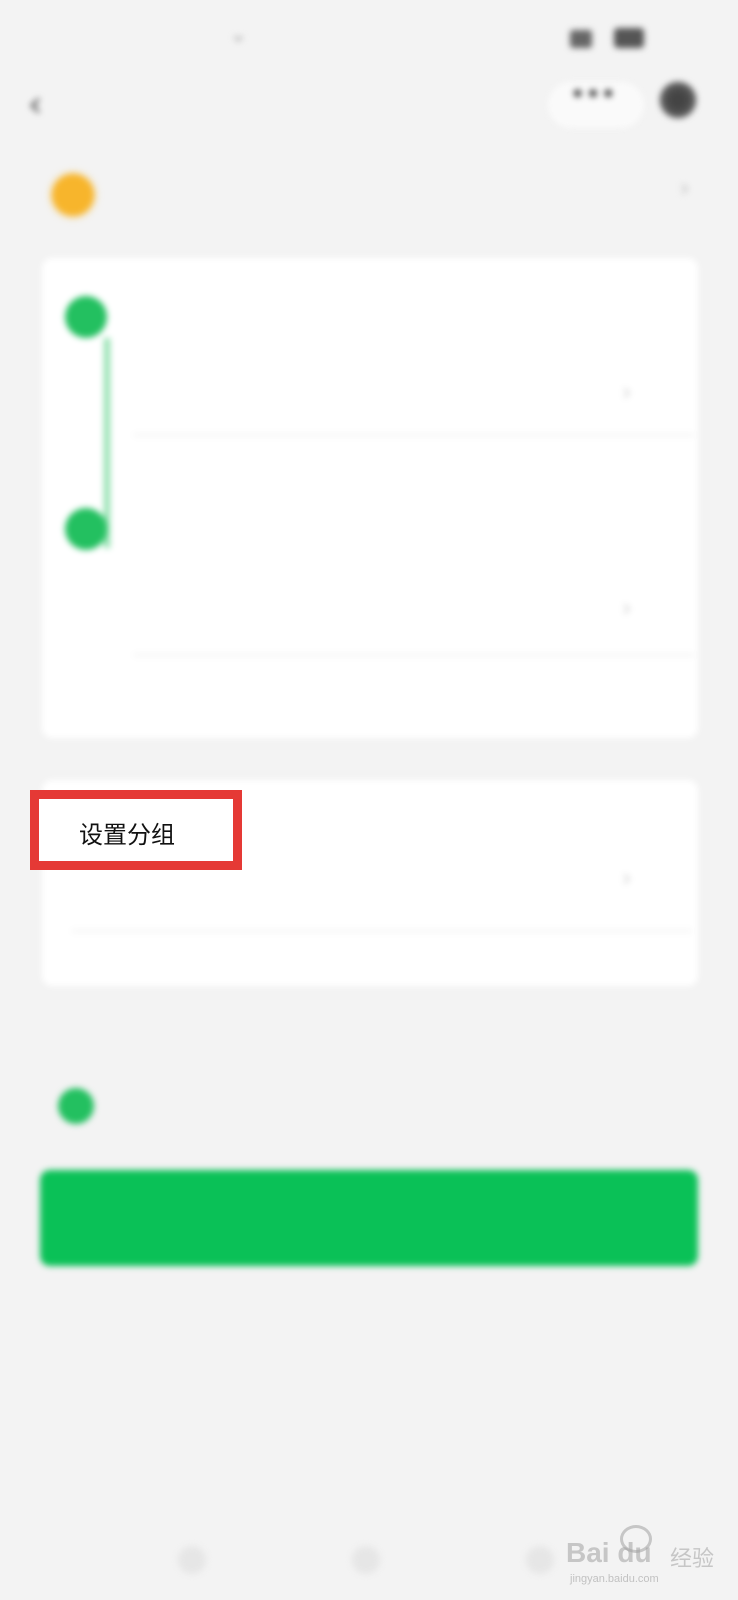  Describe the element at coordinates (366, 1560) in the screenshot. I see `nav-home-gesture` at that location.